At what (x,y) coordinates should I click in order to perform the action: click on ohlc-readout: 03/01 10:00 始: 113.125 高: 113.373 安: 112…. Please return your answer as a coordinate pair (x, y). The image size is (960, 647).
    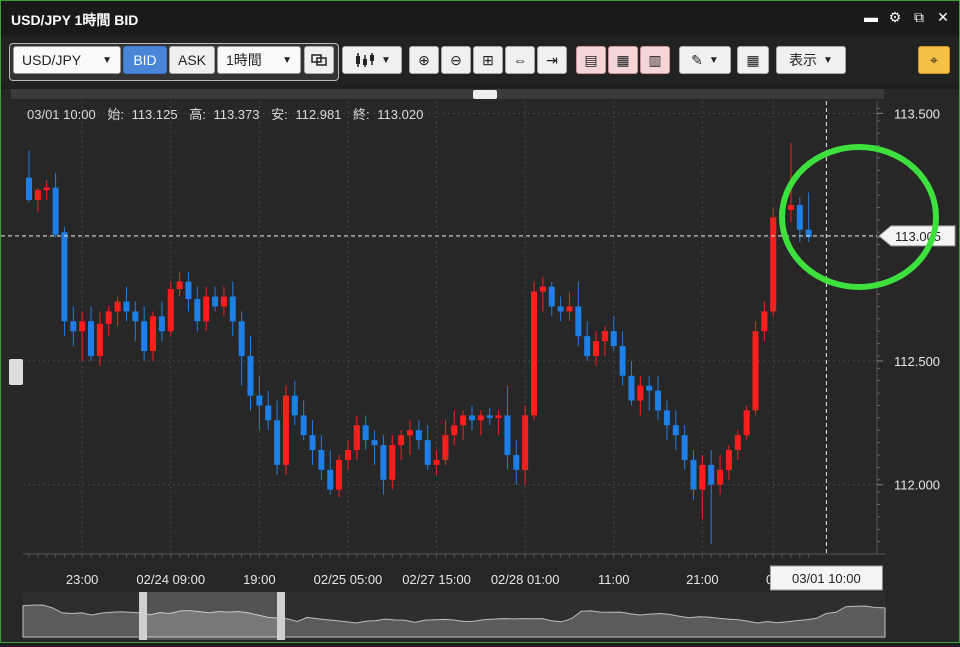
    Looking at the image, I should click on (225, 114).